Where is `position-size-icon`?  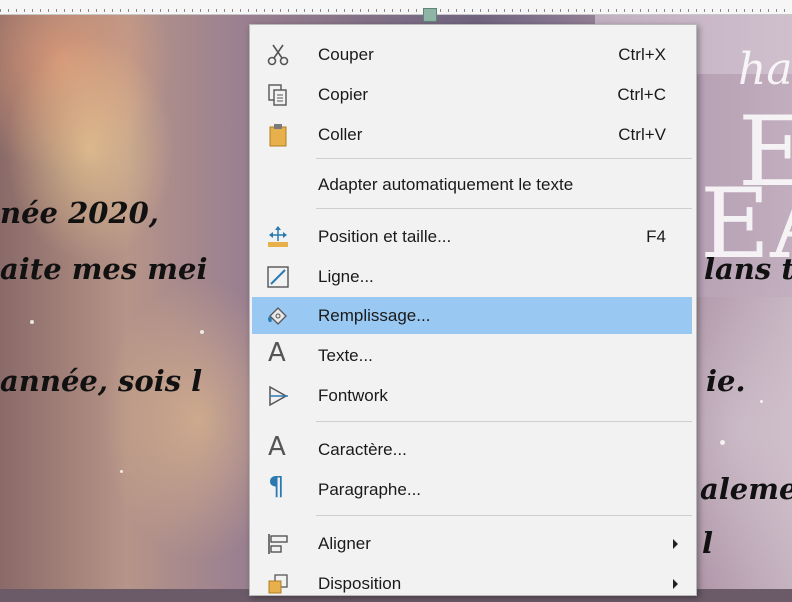
position-size-icon is located at coordinates (278, 237).